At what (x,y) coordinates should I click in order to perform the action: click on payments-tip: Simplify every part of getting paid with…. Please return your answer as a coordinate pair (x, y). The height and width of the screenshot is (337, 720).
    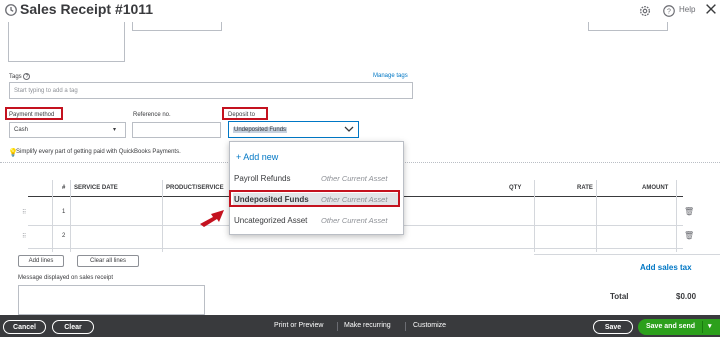
    Looking at the image, I should click on (98, 152).